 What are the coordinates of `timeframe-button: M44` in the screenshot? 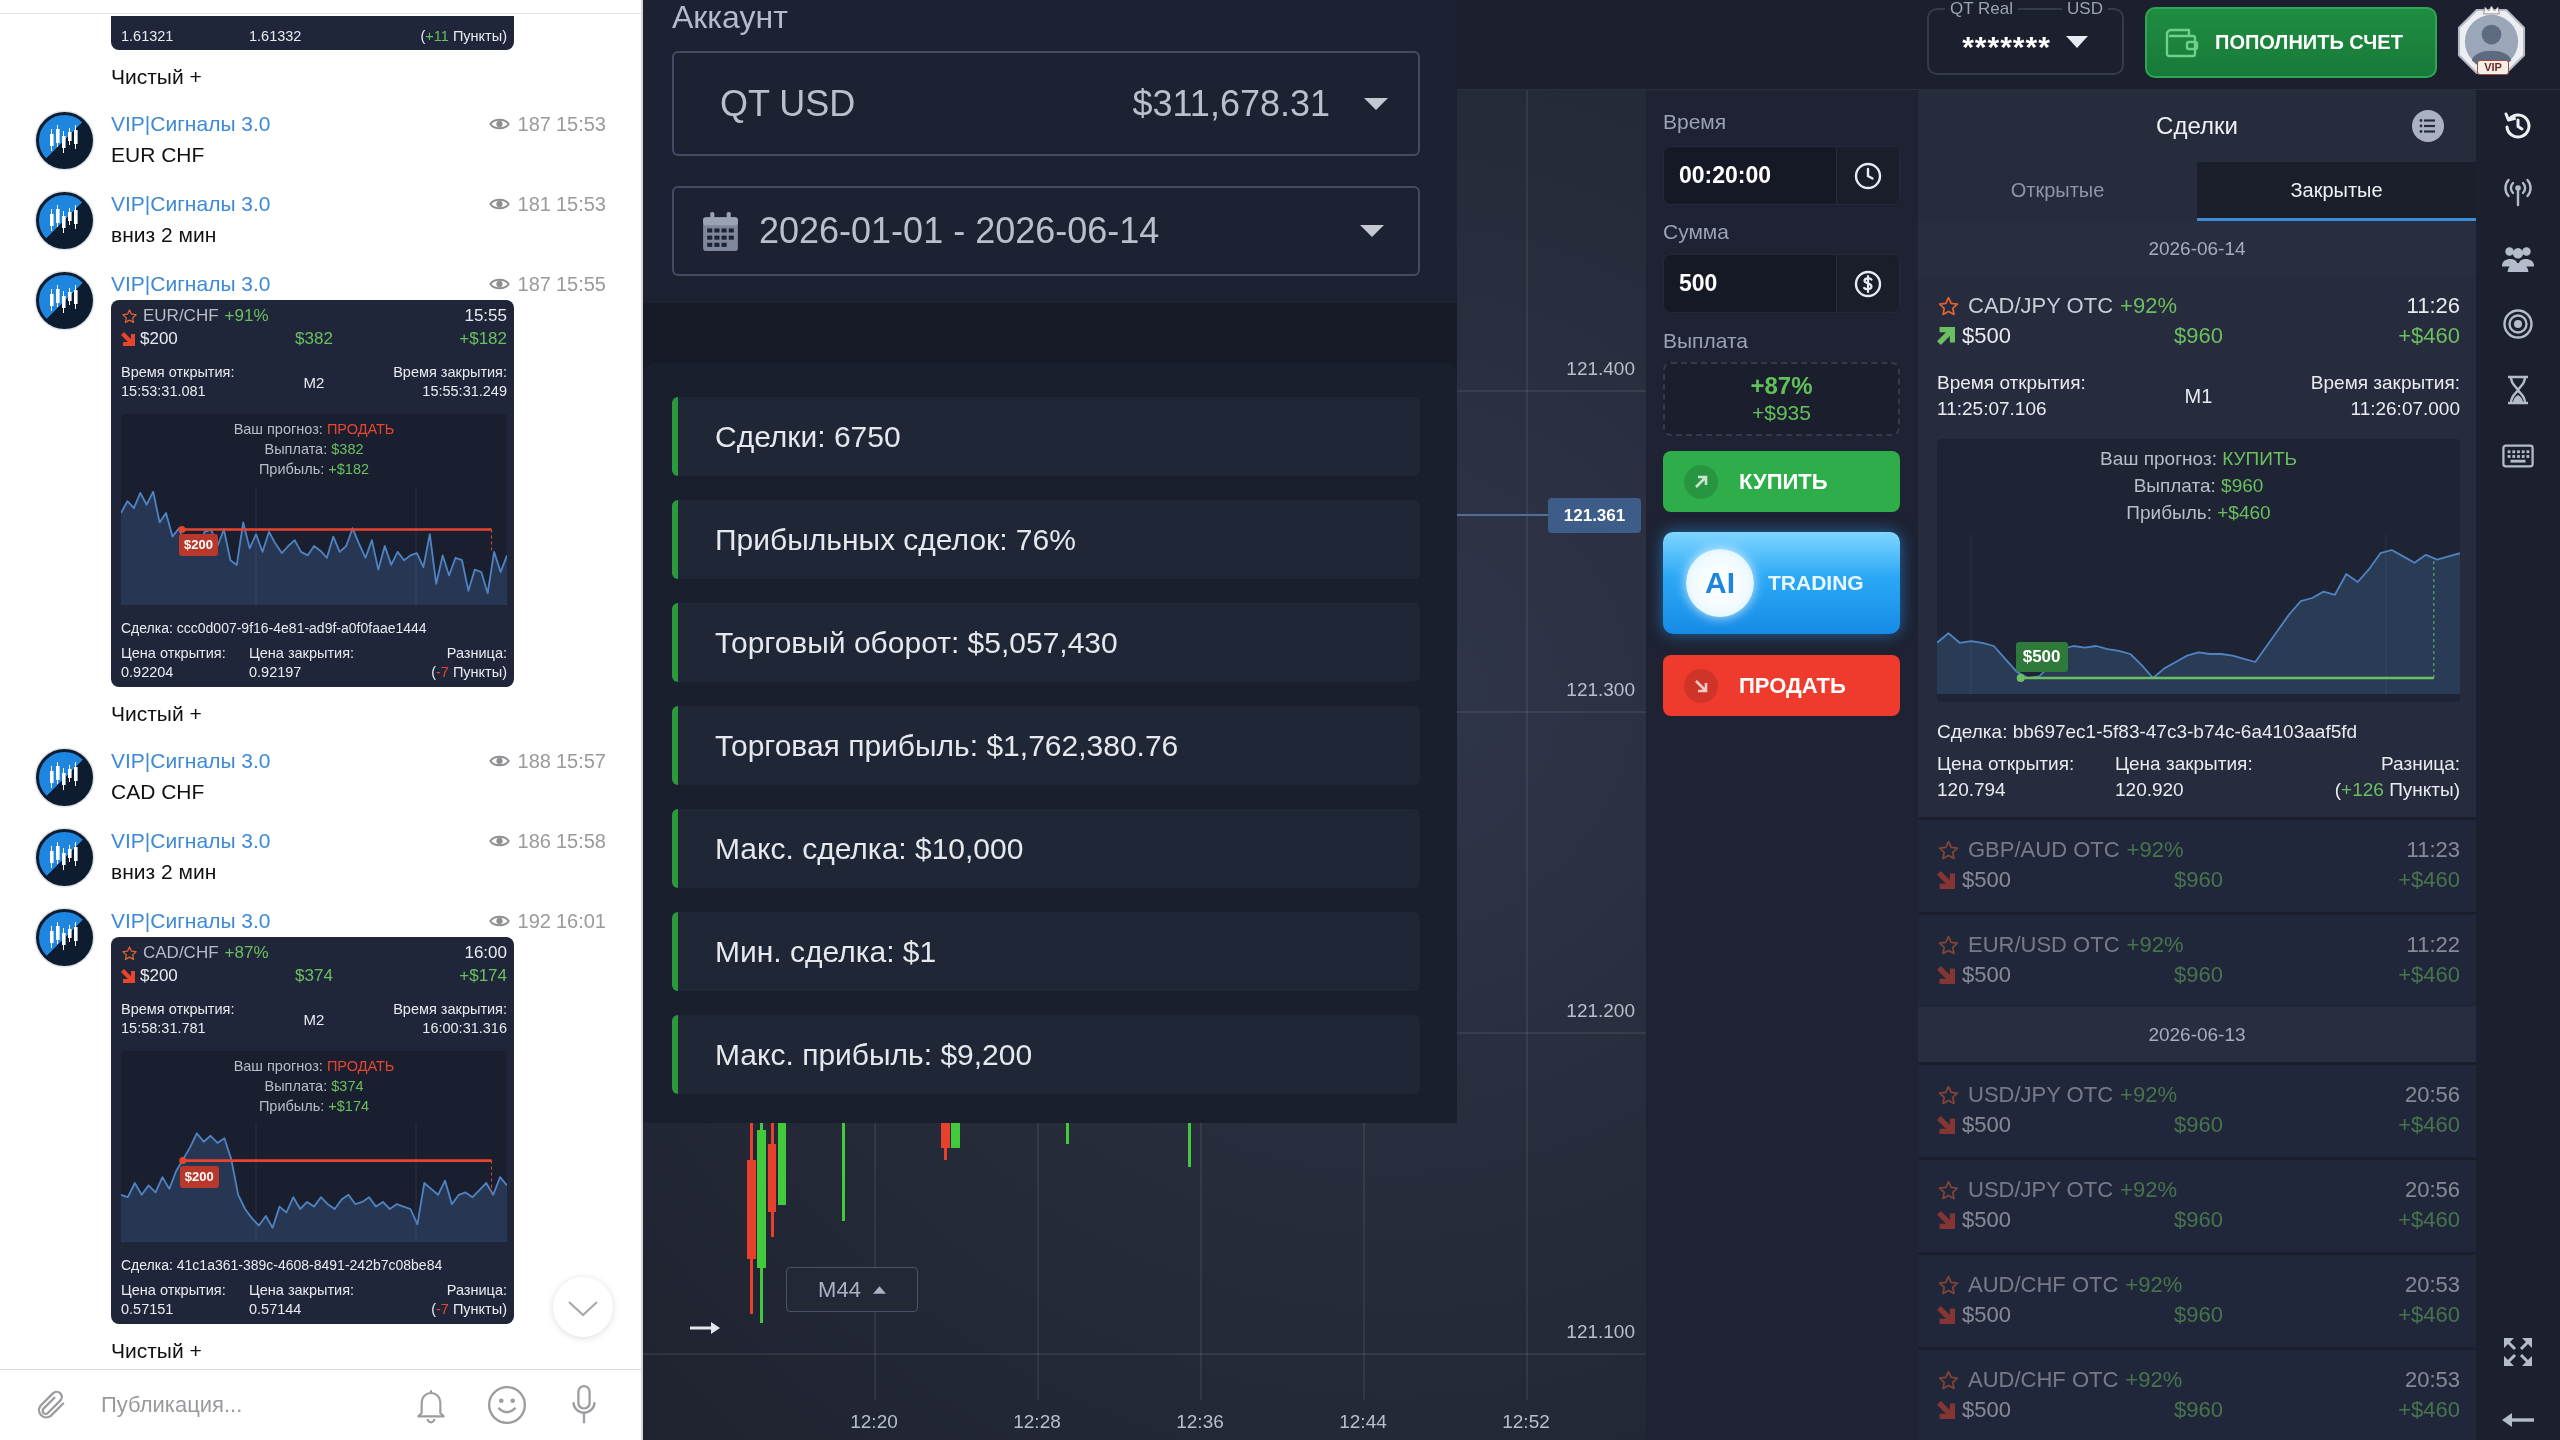 It's located at (852, 1289).